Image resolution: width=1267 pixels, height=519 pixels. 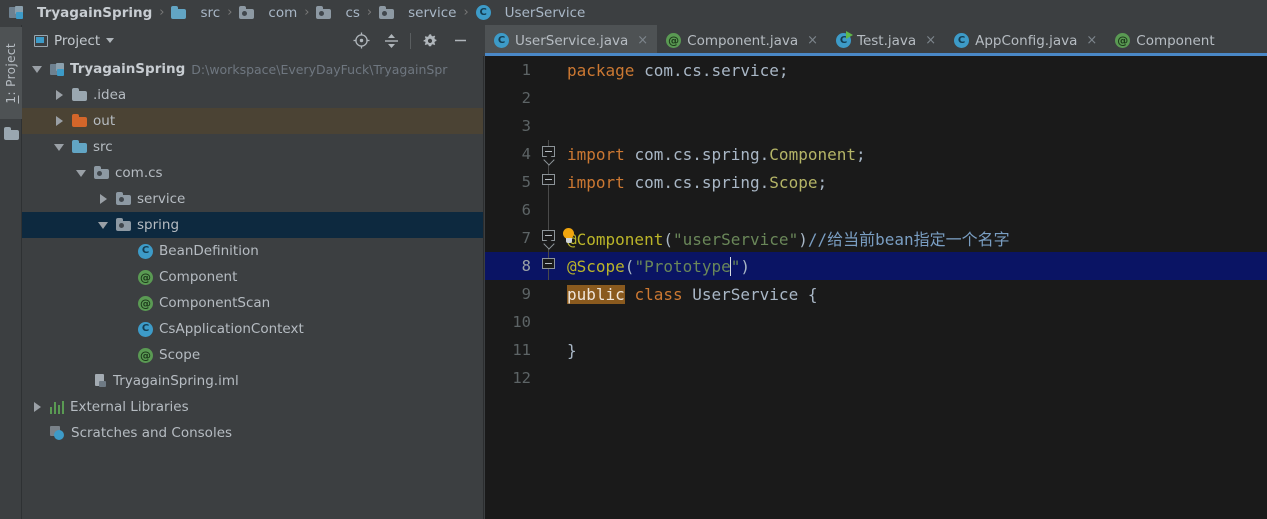 What do you see at coordinates (886, 40) in the screenshot?
I see `editor-tab-test-java: C Test.java ×` at bounding box center [886, 40].